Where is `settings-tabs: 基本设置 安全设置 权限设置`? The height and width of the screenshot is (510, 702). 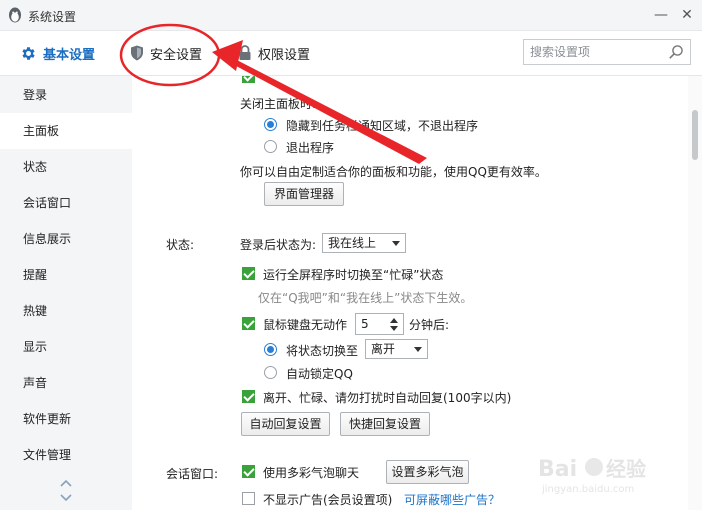
settings-tabs: 基本设置 安全设置 权限设置 is located at coordinates (351, 53).